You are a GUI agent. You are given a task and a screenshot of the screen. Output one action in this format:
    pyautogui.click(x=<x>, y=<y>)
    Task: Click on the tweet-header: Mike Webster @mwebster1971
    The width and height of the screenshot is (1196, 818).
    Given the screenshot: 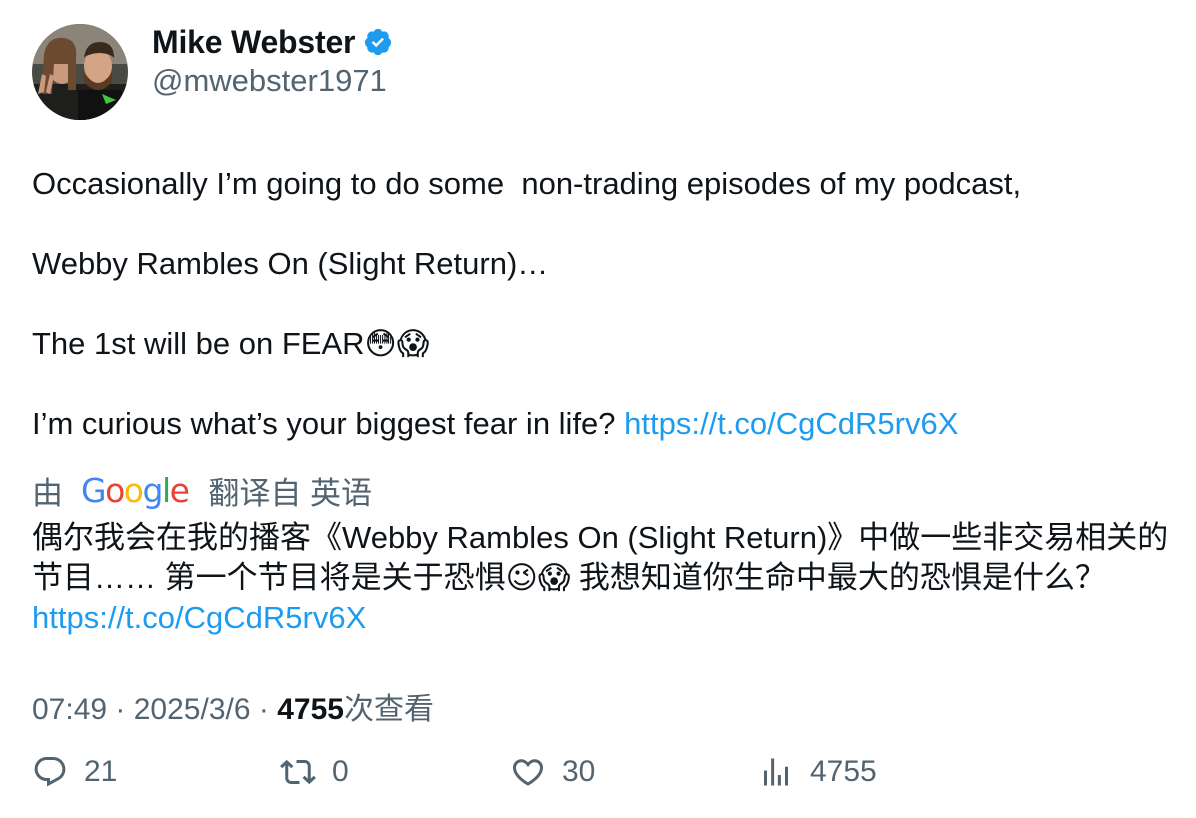 What is the action you would take?
    pyautogui.click(x=602, y=72)
    